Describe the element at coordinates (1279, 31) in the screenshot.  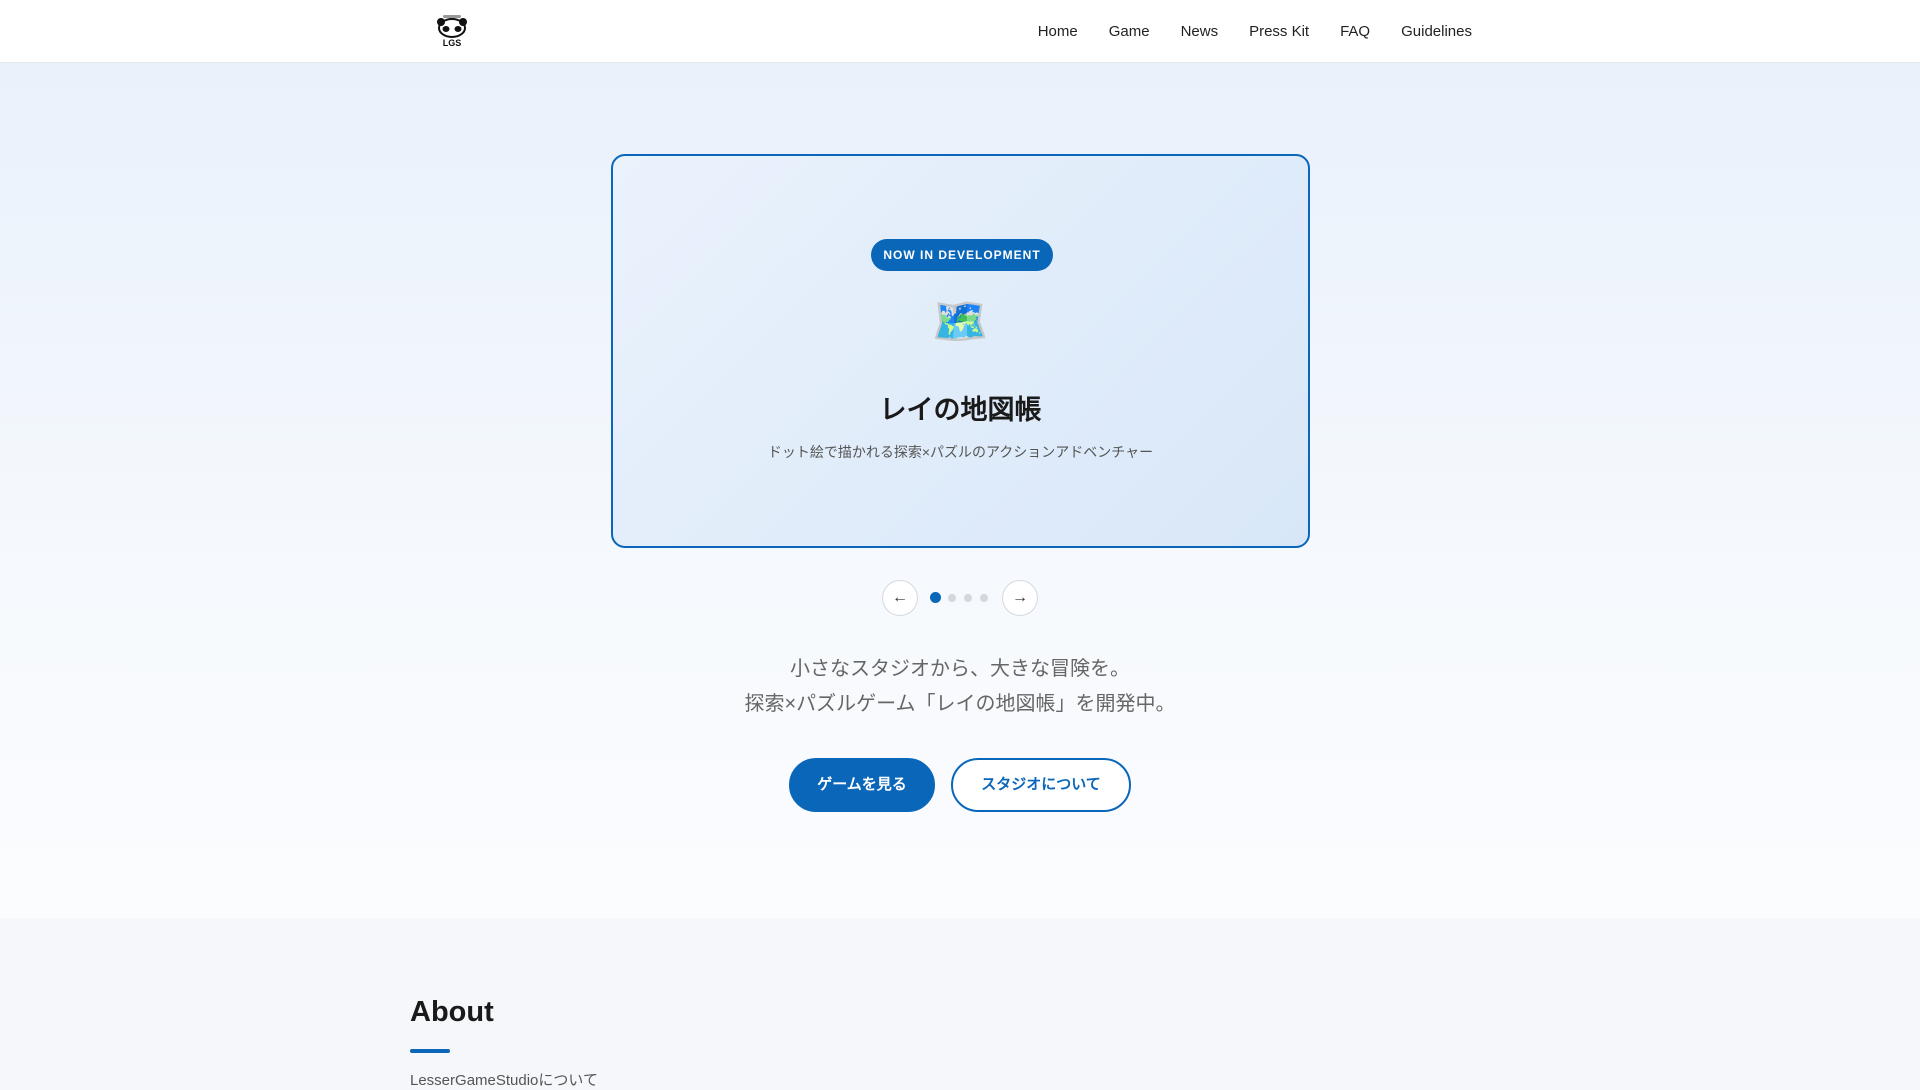
I see `nav-press-kit: Press Kit` at that location.